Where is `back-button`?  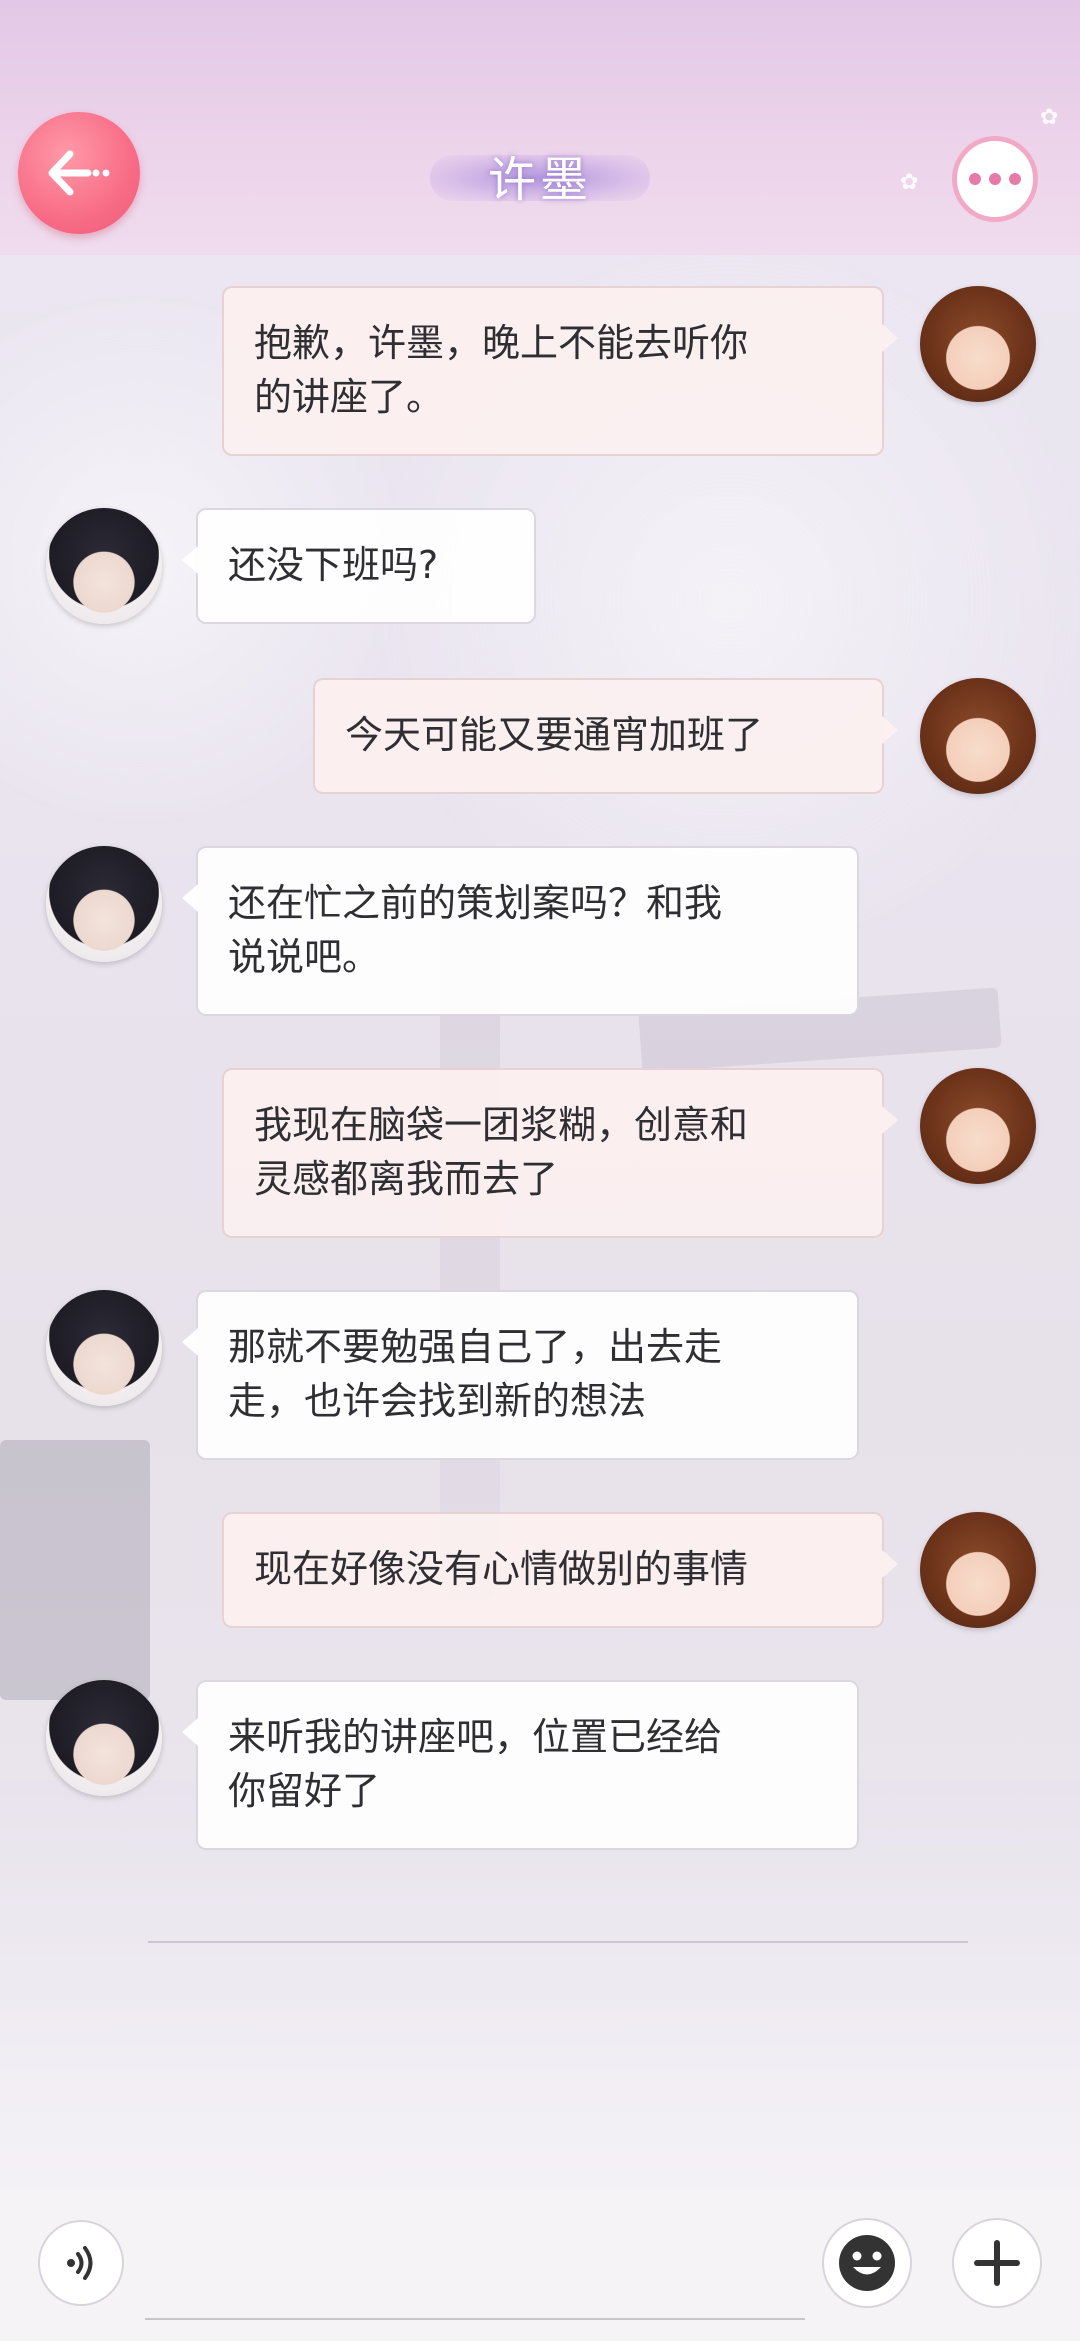 back-button is located at coordinates (79, 173).